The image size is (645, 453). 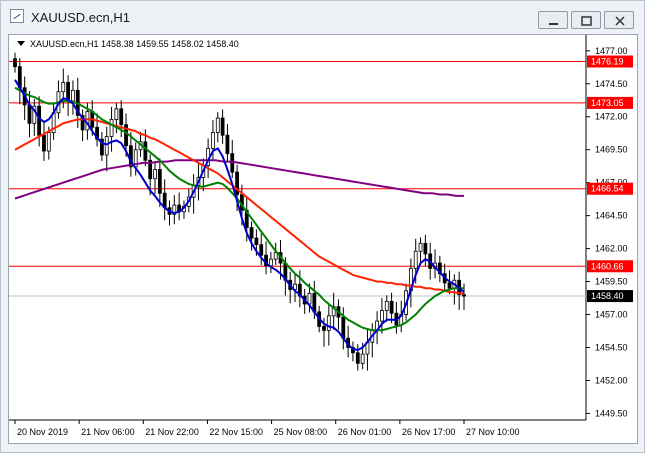 I want to click on bid-label: 1458.40, so click(x=607, y=296).